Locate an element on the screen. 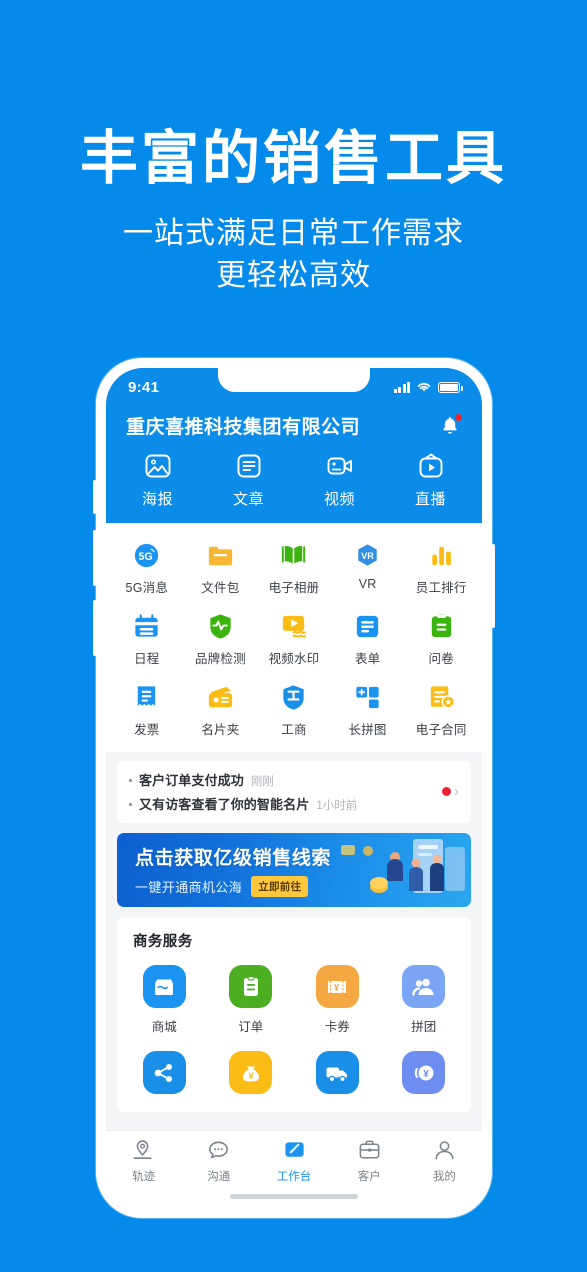 The image size is (587, 1272). tool-video-watermark: 视频水印 is located at coordinates (294, 639).